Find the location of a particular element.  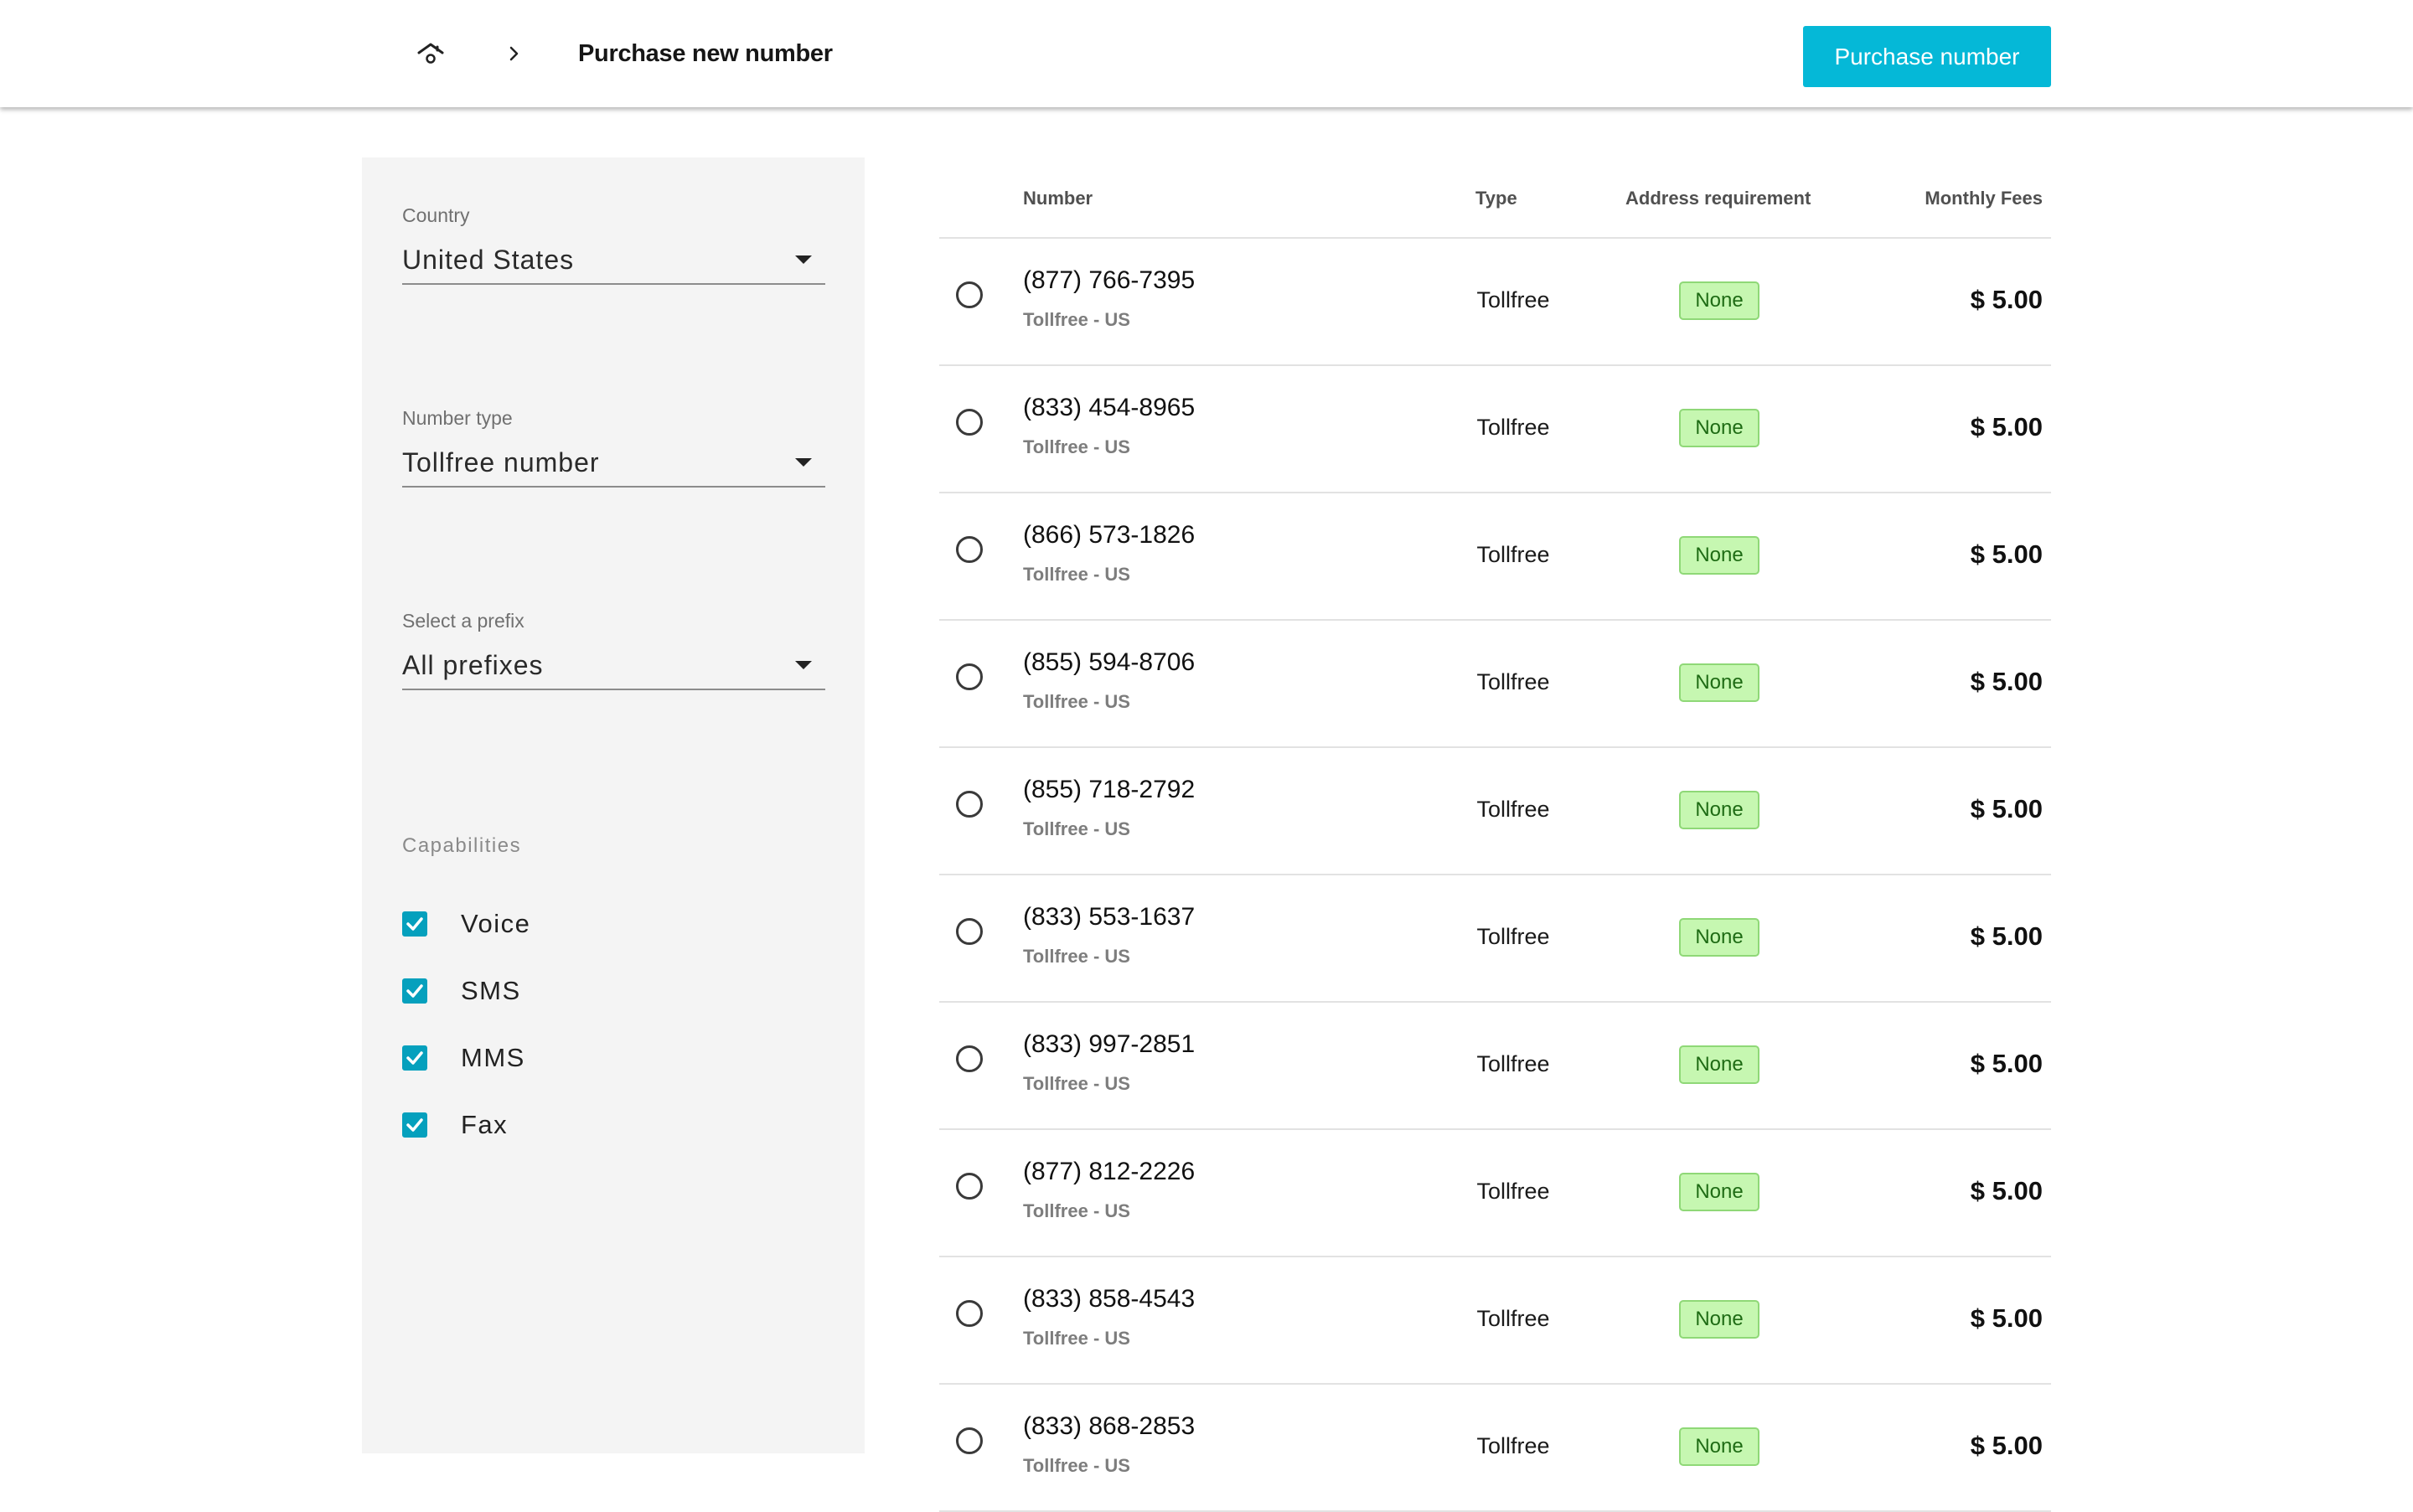

column-type: Type is located at coordinates (1496, 198).